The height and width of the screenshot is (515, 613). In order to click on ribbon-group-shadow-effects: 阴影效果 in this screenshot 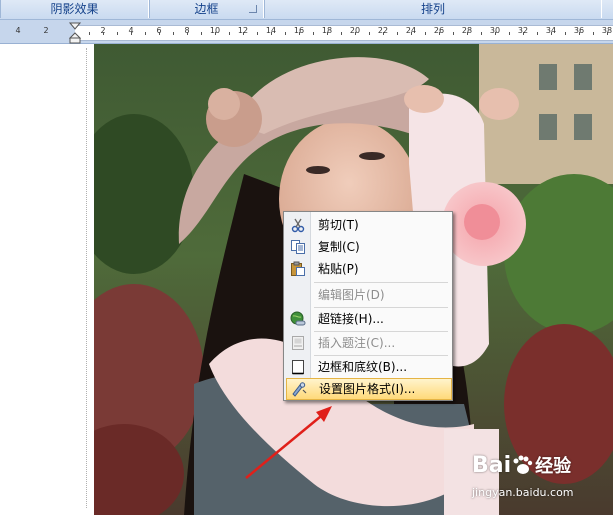, I will do `click(74, 9)`.